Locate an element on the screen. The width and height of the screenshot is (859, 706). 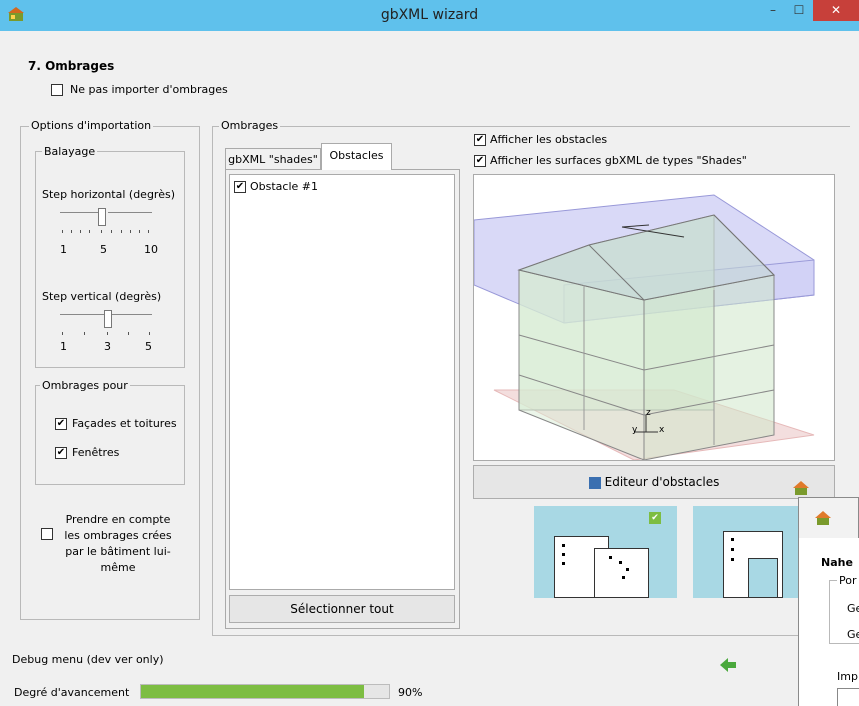
vertical-mid-label: 3 is located at coordinates (107, 346).